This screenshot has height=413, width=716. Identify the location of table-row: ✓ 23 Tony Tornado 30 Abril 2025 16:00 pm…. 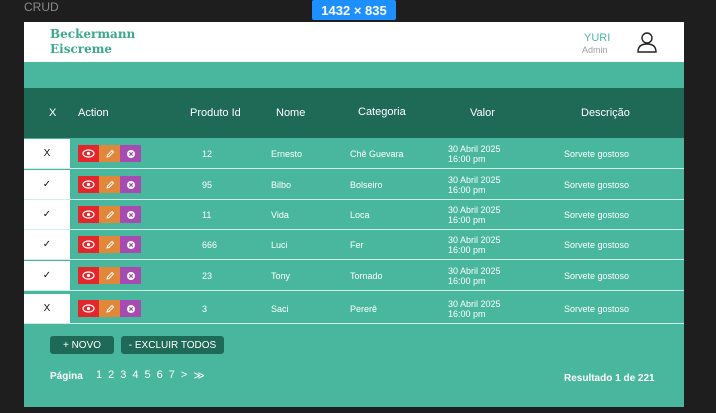
(354, 276).